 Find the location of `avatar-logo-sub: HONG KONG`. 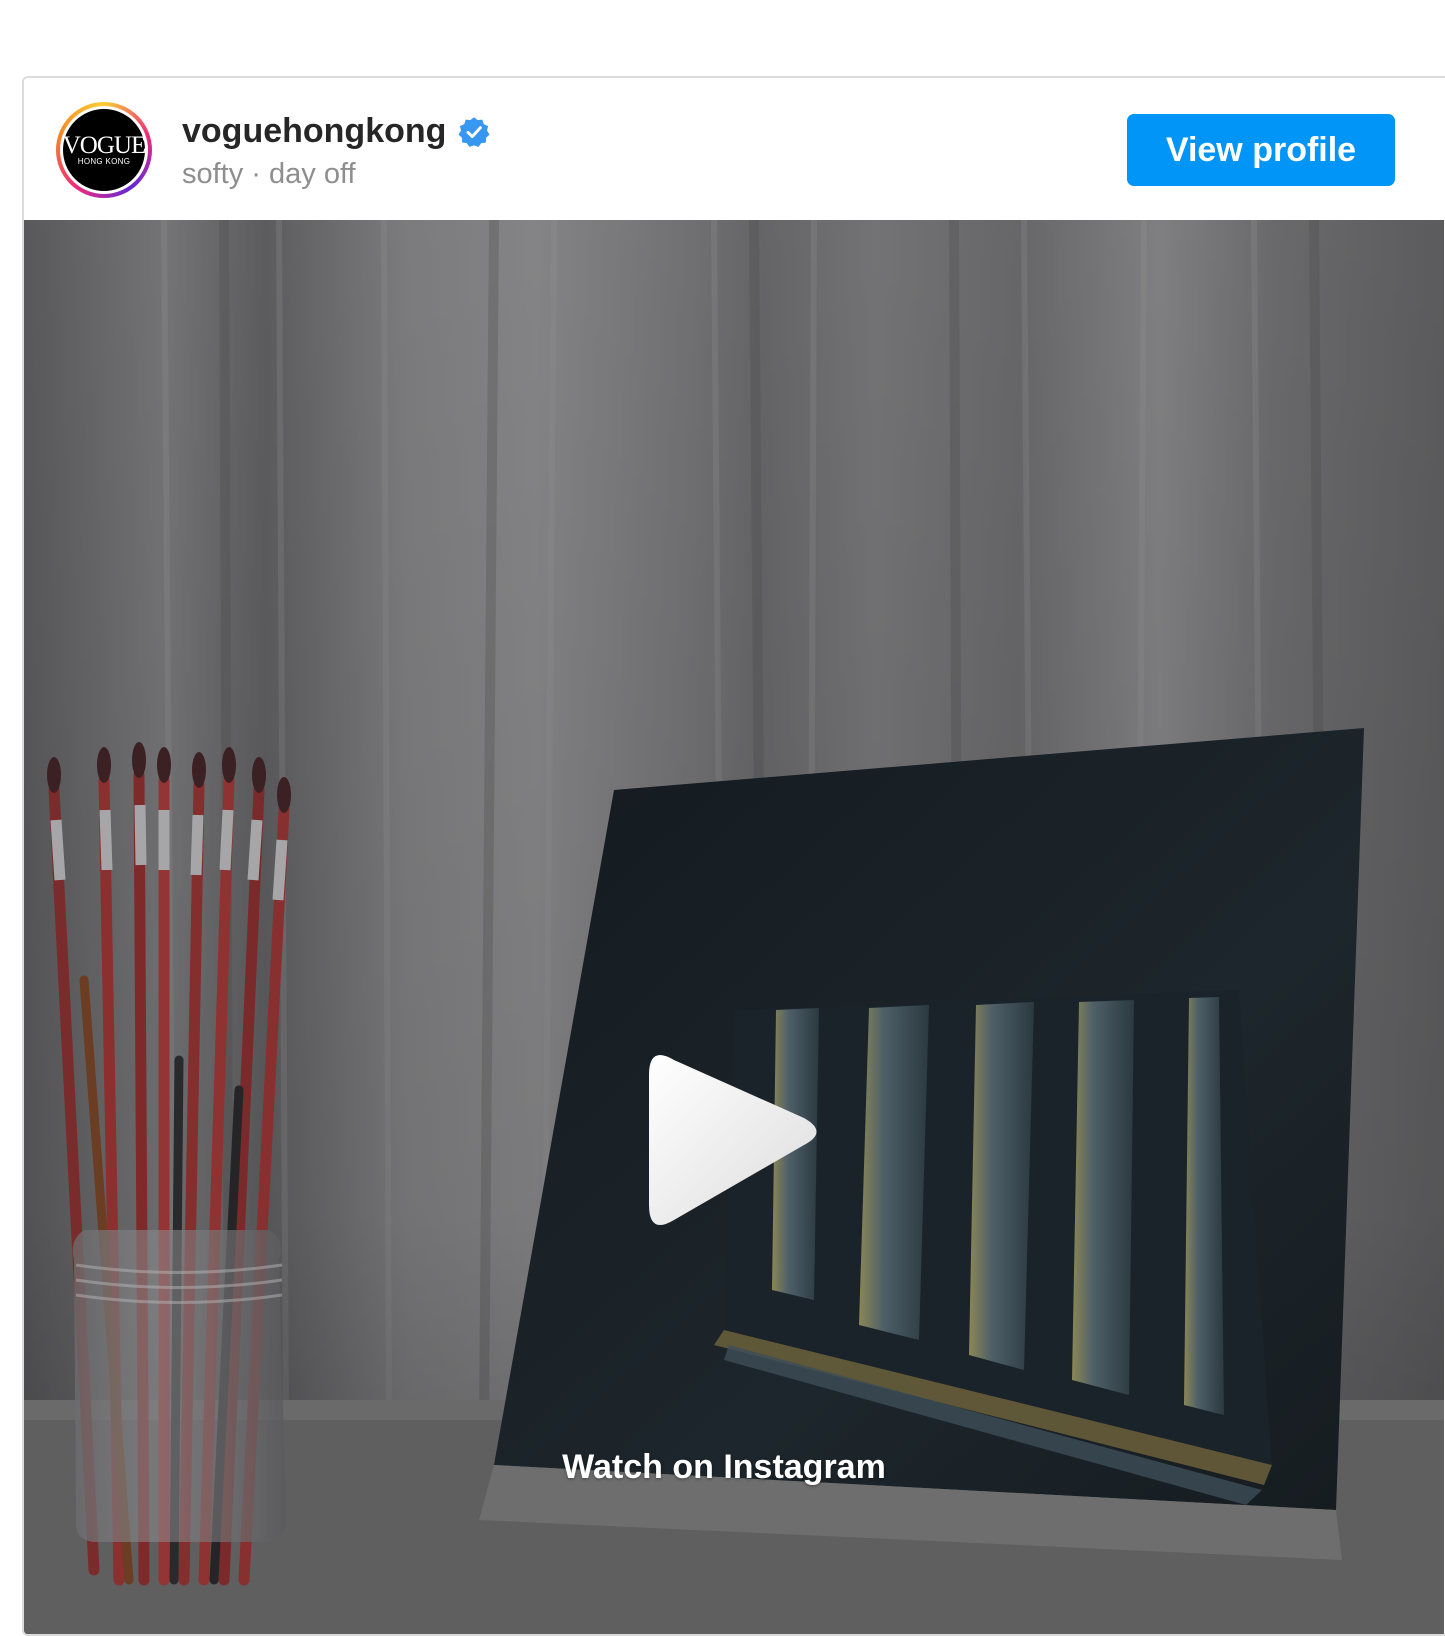

avatar-logo-sub: HONG KONG is located at coordinates (104, 161).